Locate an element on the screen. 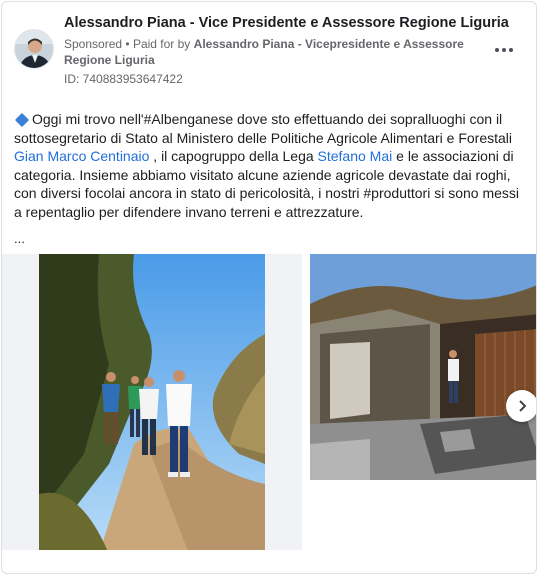 The height and width of the screenshot is (577, 539). mention-stefano-mai: Stefano Mai is located at coordinates (355, 156).